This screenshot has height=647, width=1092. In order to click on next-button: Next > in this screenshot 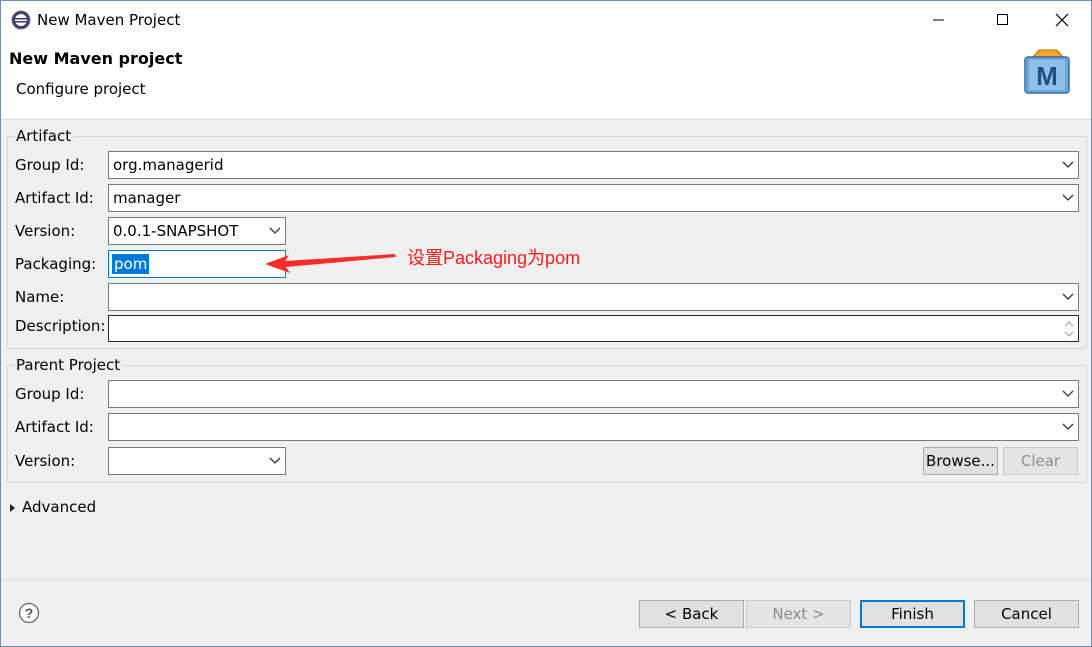, I will do `click(798, 614)`.